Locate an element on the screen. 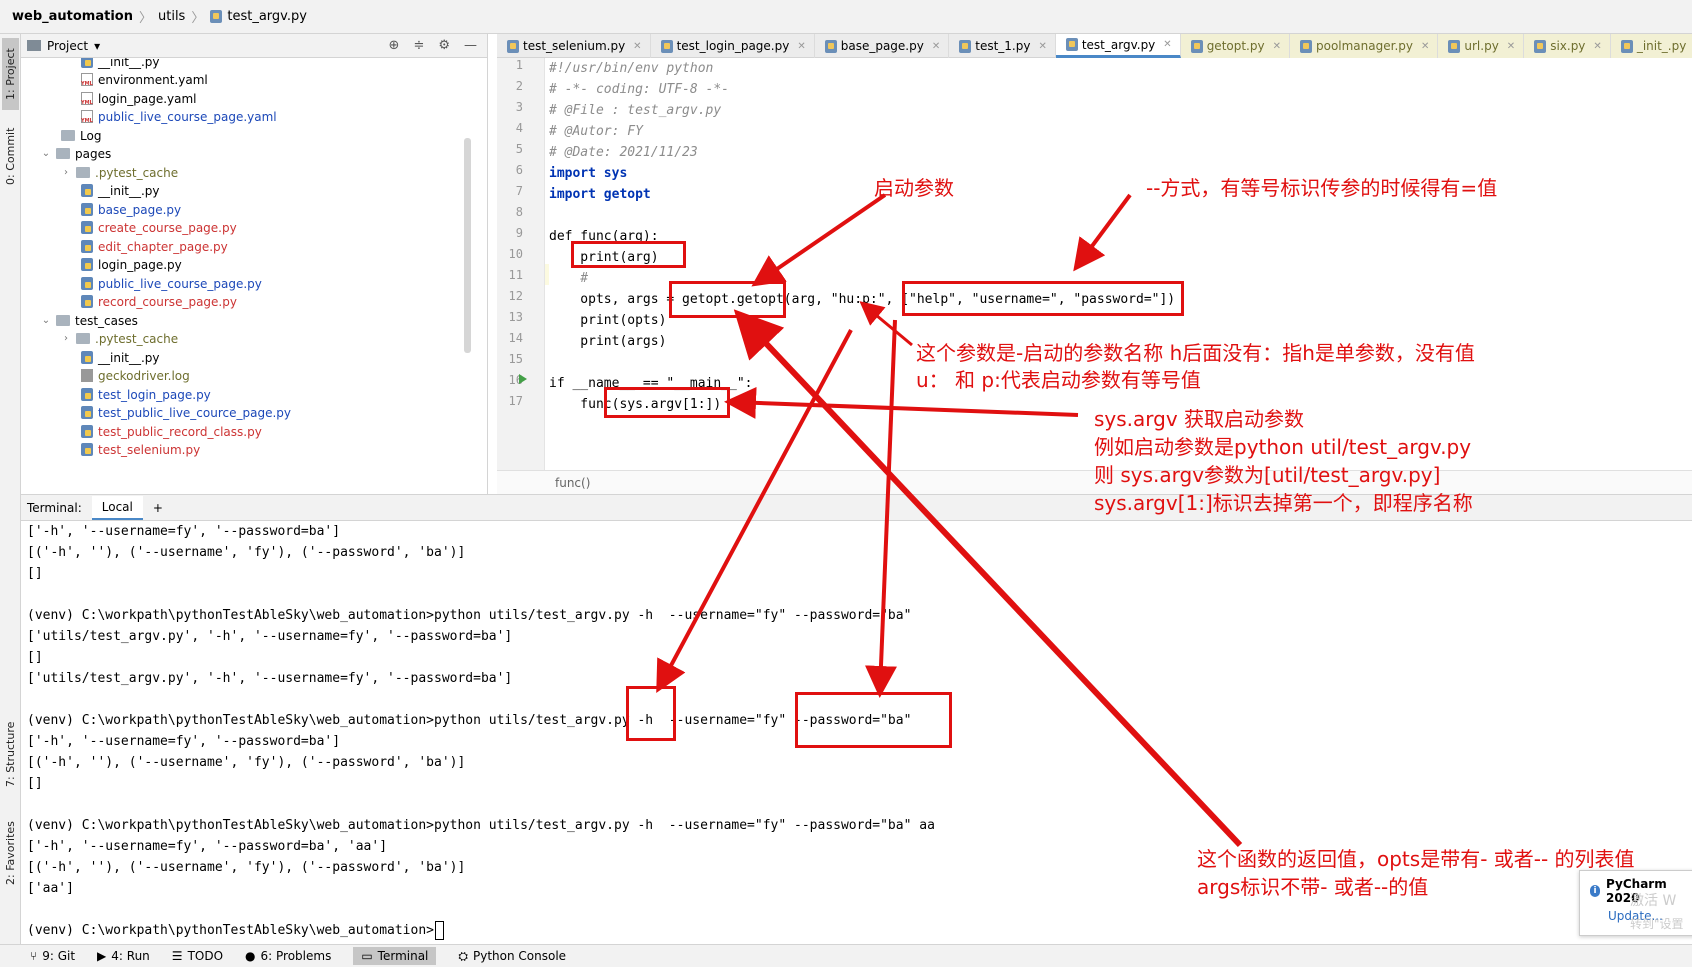 The image size is (1692, 967). tab-test-login-page: test_login_page.py ✕ is located at coordinates (733, 46).